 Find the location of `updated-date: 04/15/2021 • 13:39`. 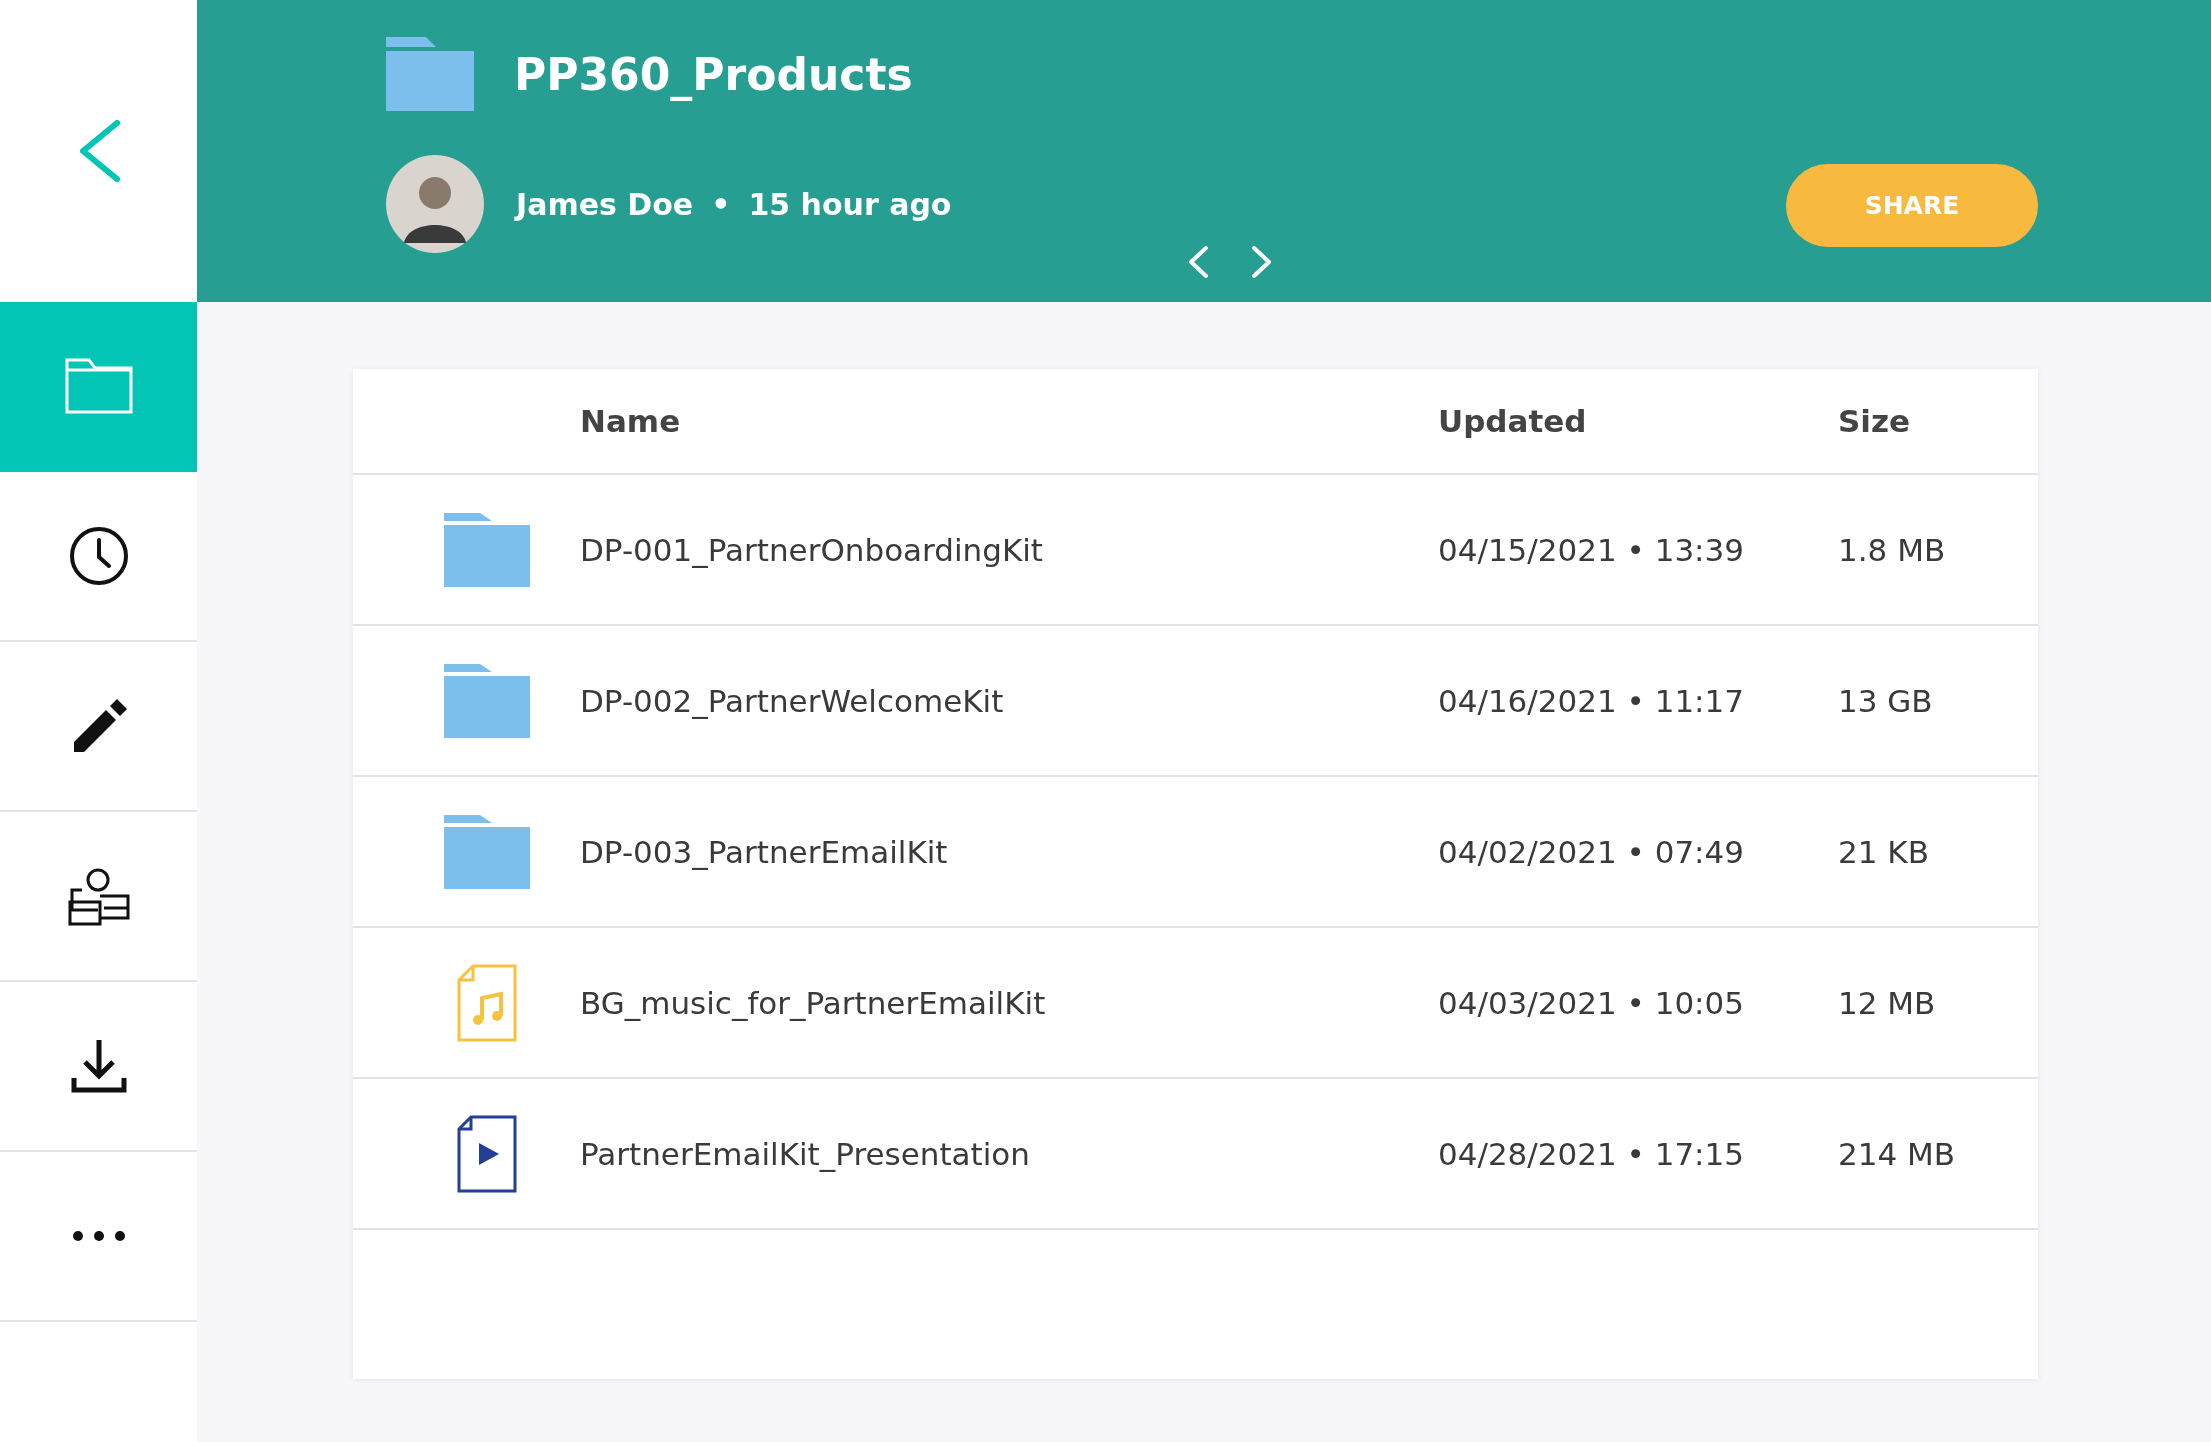

updated-date: 04/15/2021 • 13:39 is located at coordinates (1591, 549).